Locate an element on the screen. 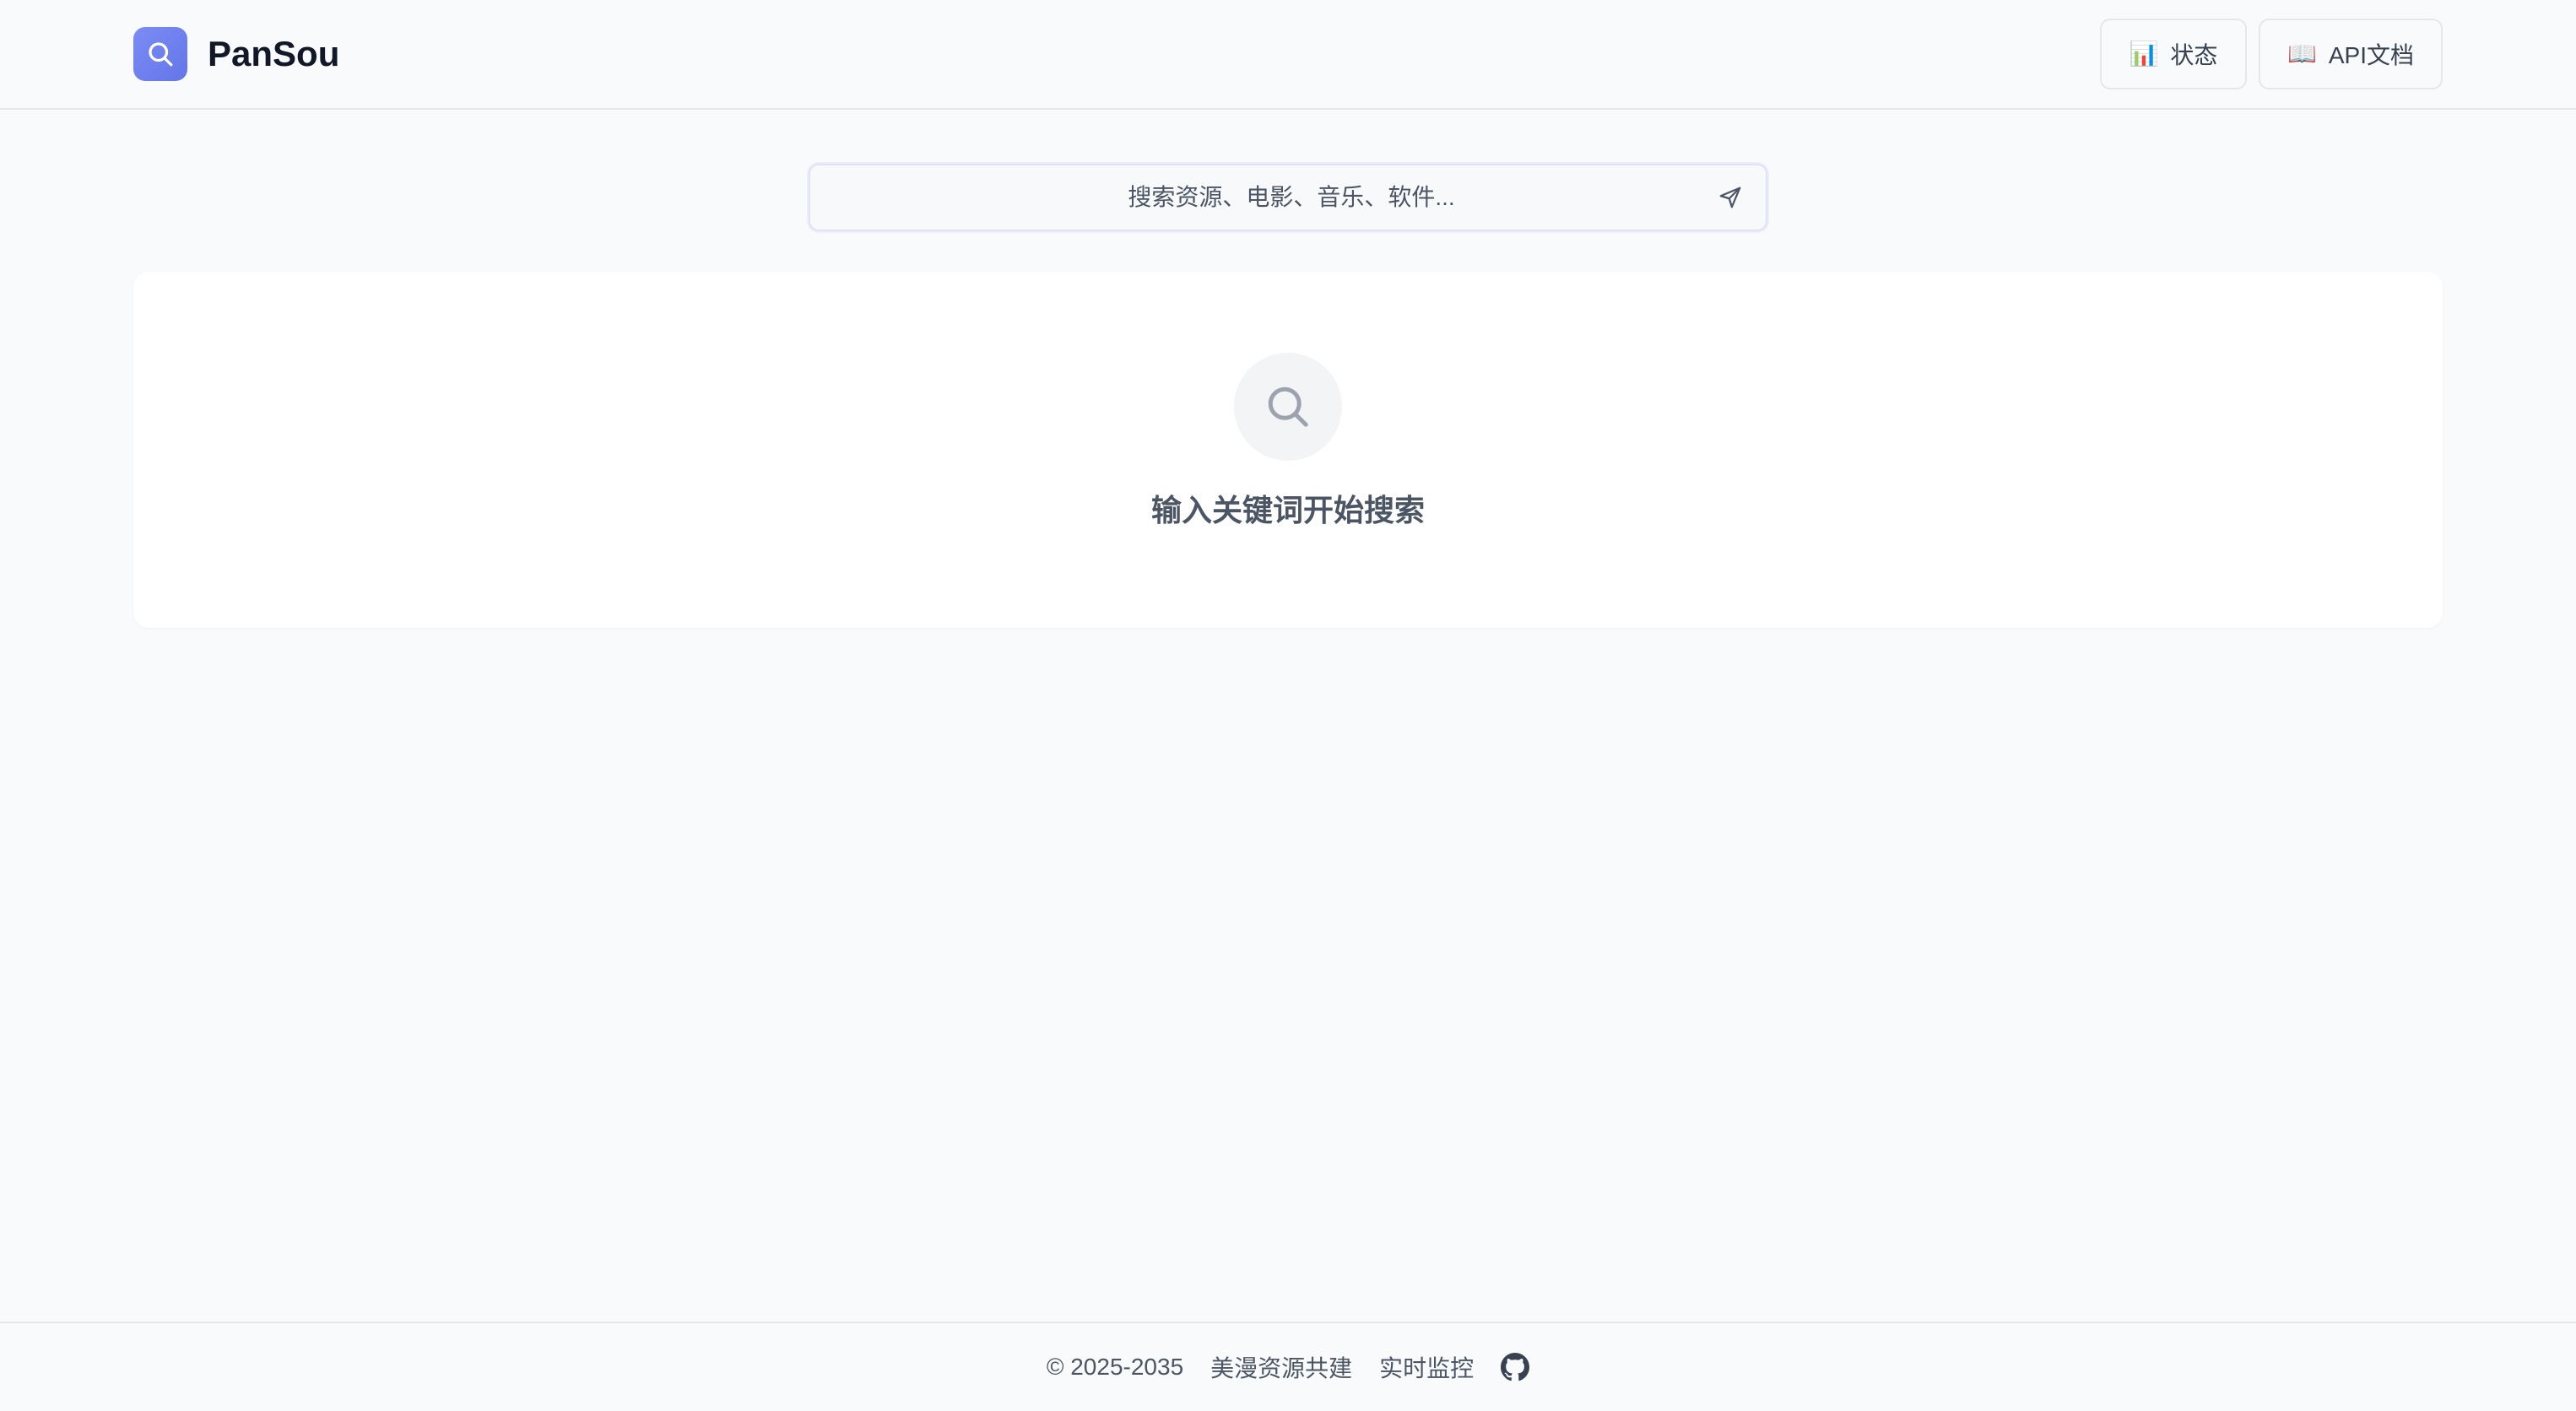  bar-chart-icon: 📊 is located at coordinates (2144, 54).